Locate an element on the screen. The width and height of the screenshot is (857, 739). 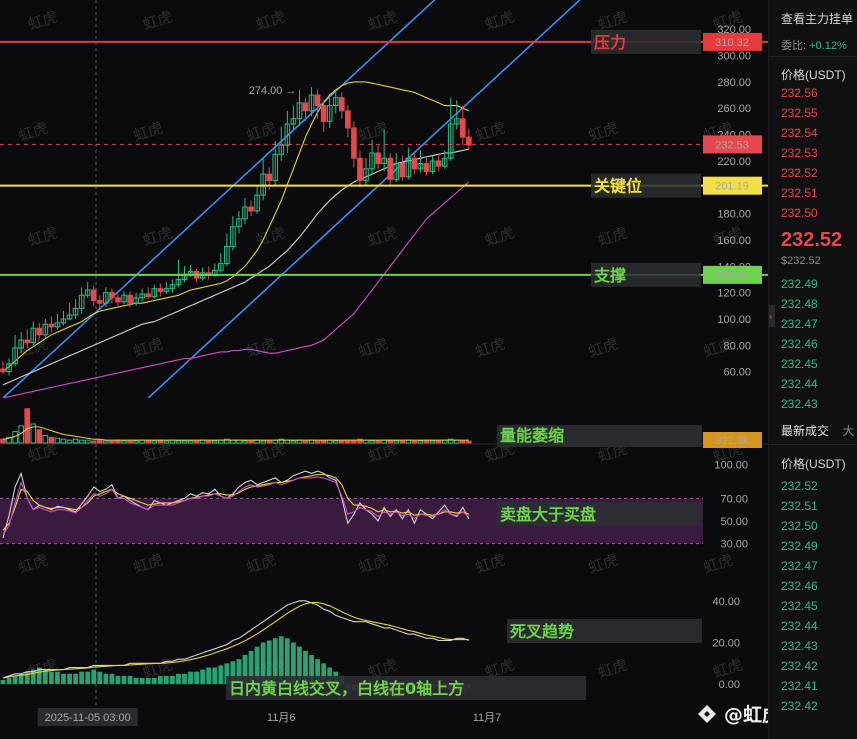
trade-price-row: 232.41 is located at coordinates (799, 686).